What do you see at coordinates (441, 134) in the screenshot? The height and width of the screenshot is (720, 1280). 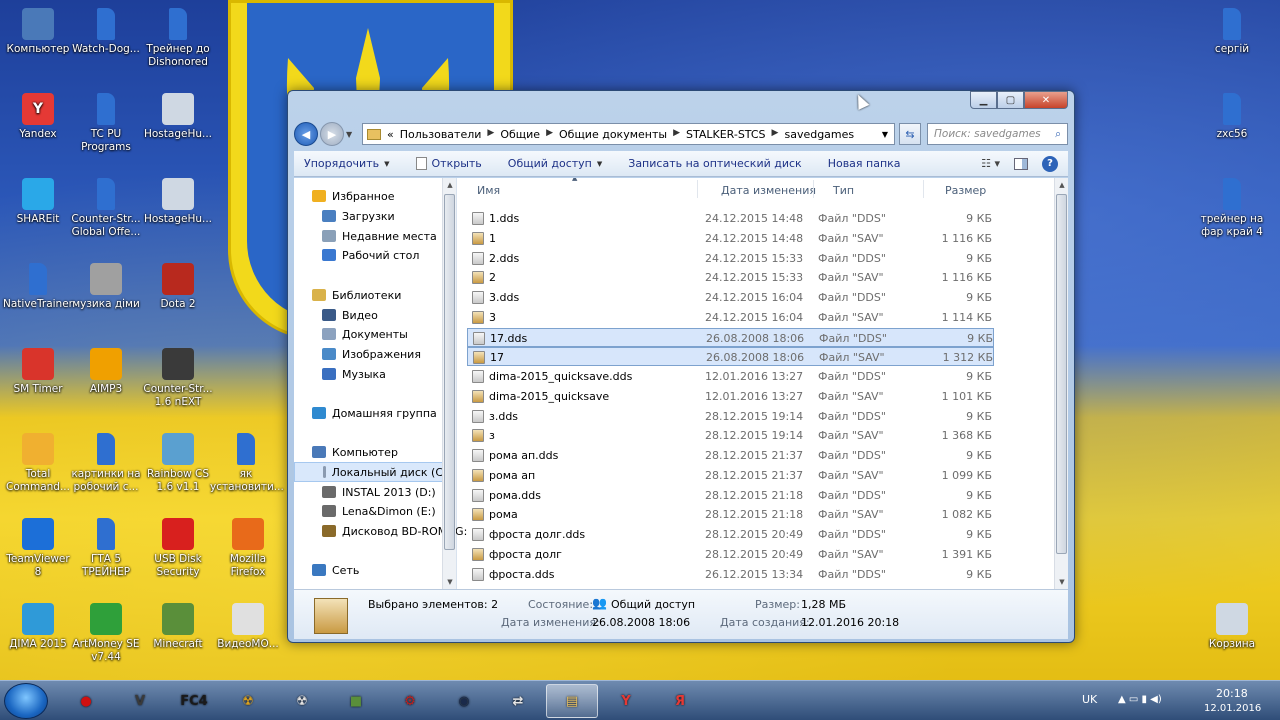 I see `breadcrumb-0: Пользователи` at bounding box center [441, 134].